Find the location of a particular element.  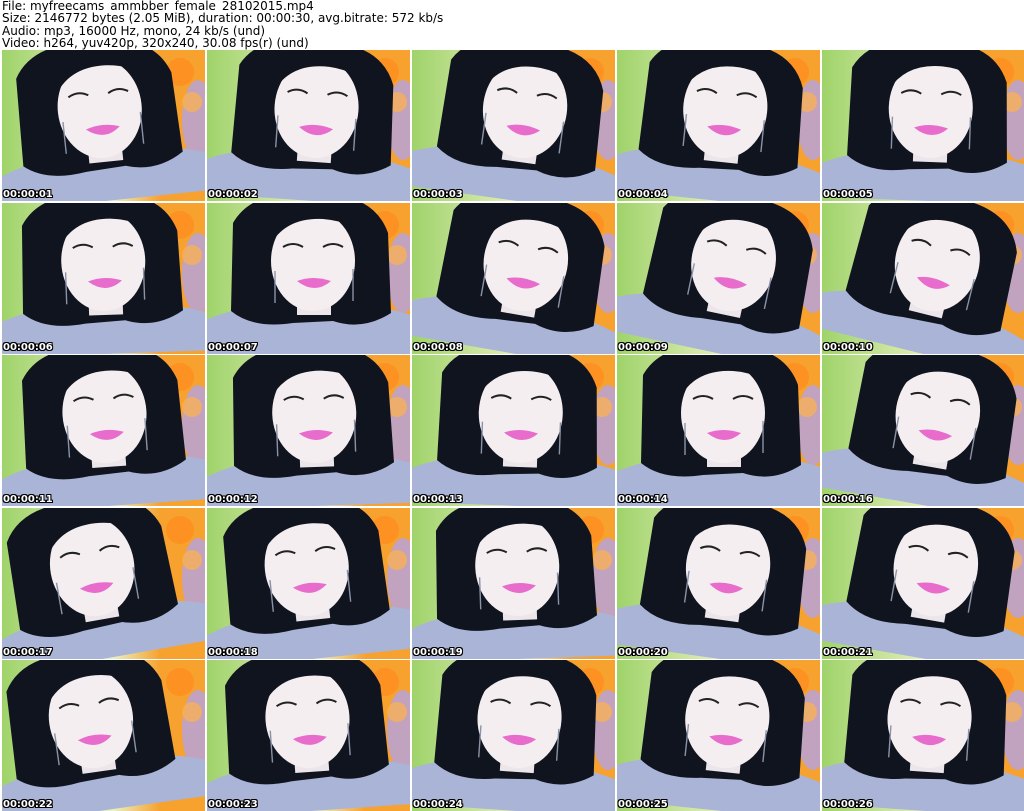

video-frame-thumbnail: 00:00:04 is located at coordinates (718, 125).